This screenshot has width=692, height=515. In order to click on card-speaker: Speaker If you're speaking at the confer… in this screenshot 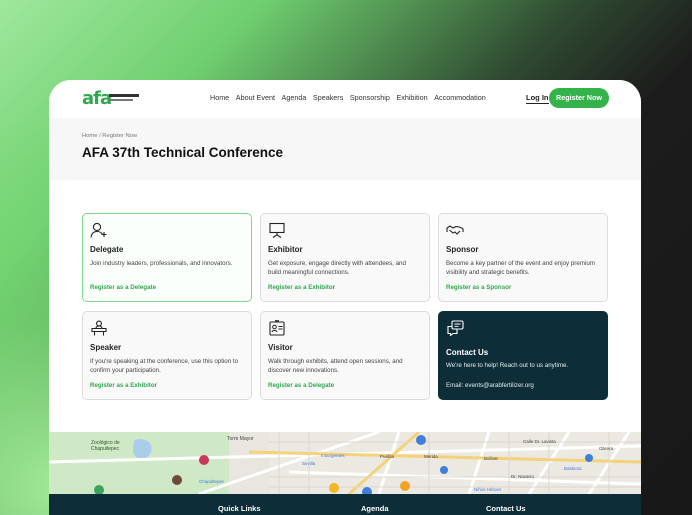, I will do `click(167, 355)`.